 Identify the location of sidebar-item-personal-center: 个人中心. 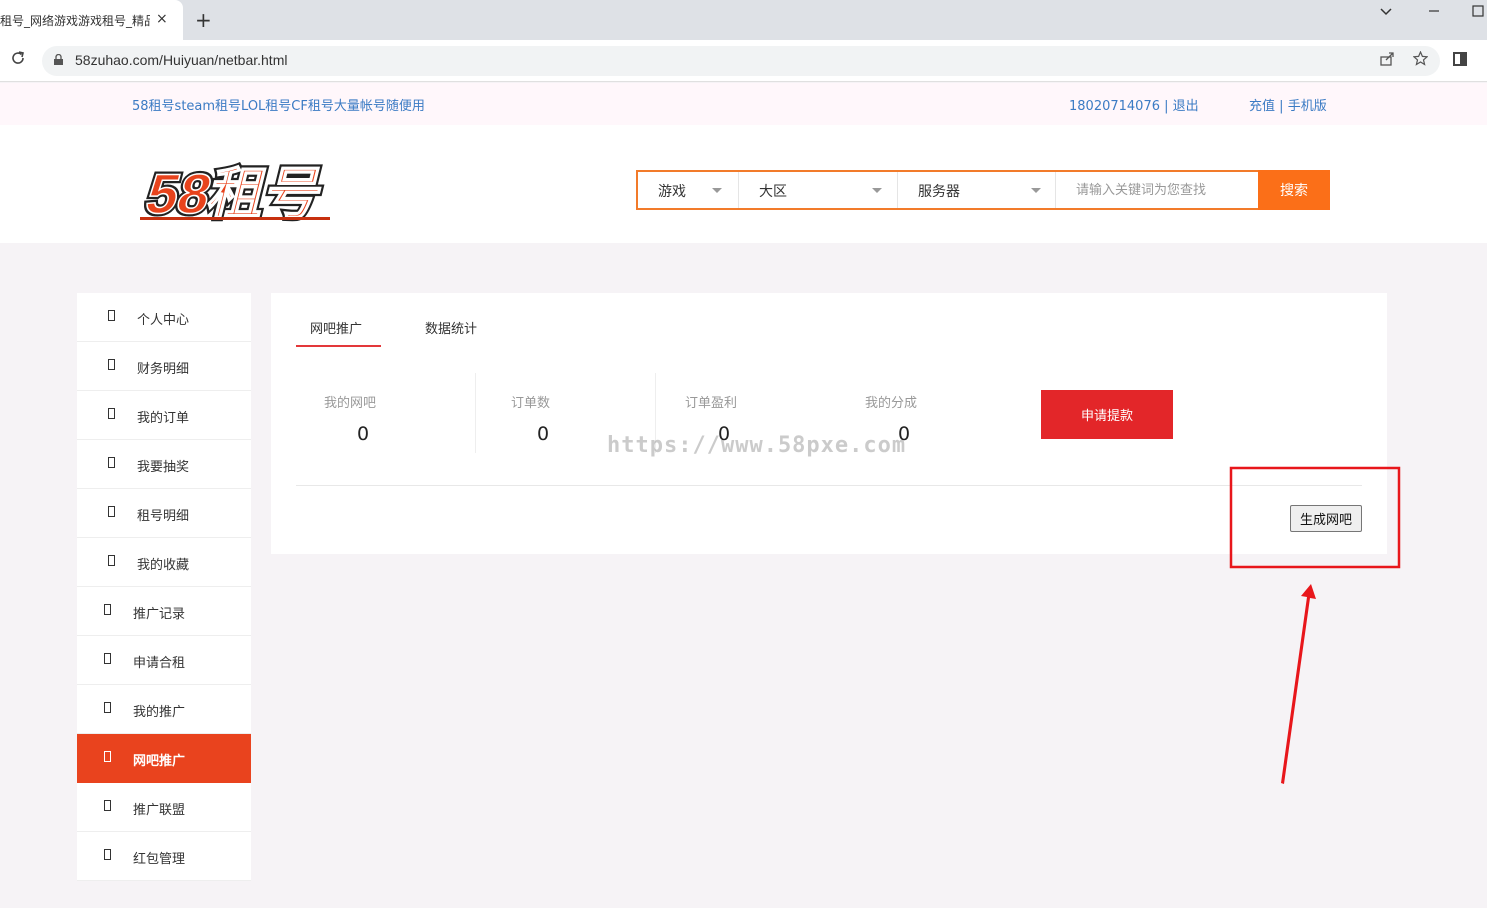
(164, 317).